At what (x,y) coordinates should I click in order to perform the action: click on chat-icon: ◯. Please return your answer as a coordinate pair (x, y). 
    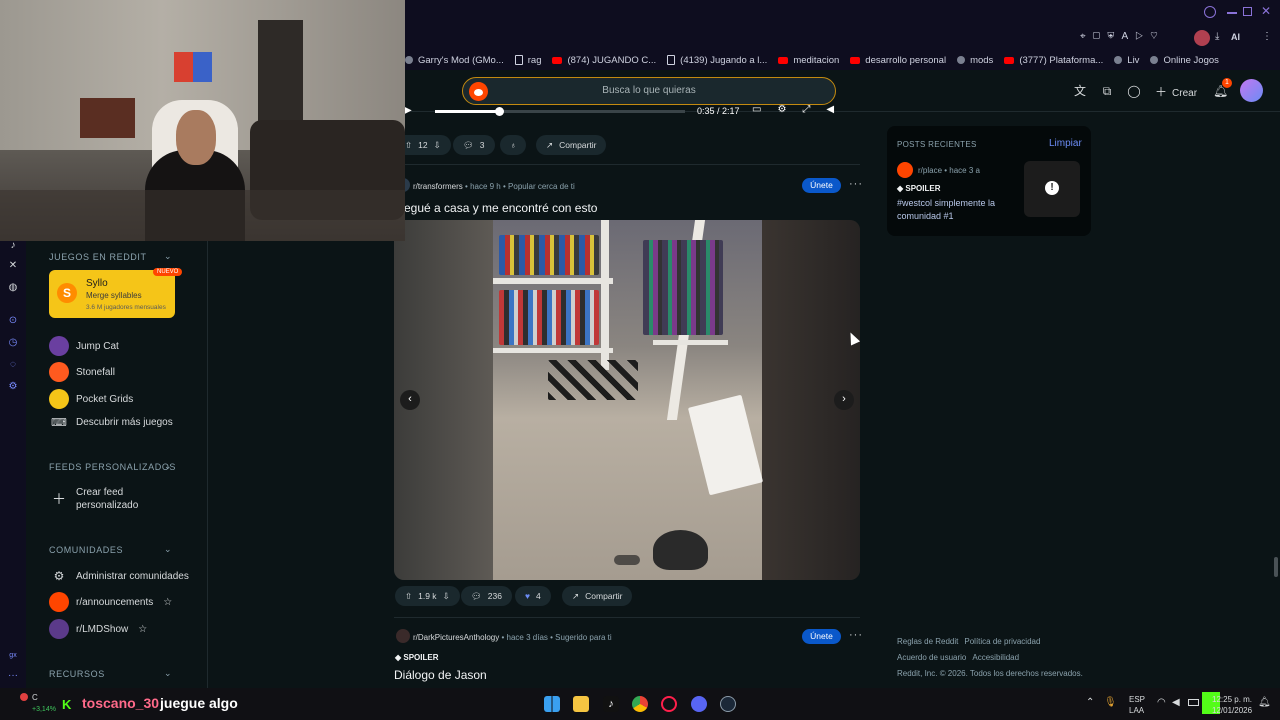
    Looking at the image, I should click on (1134, 91).